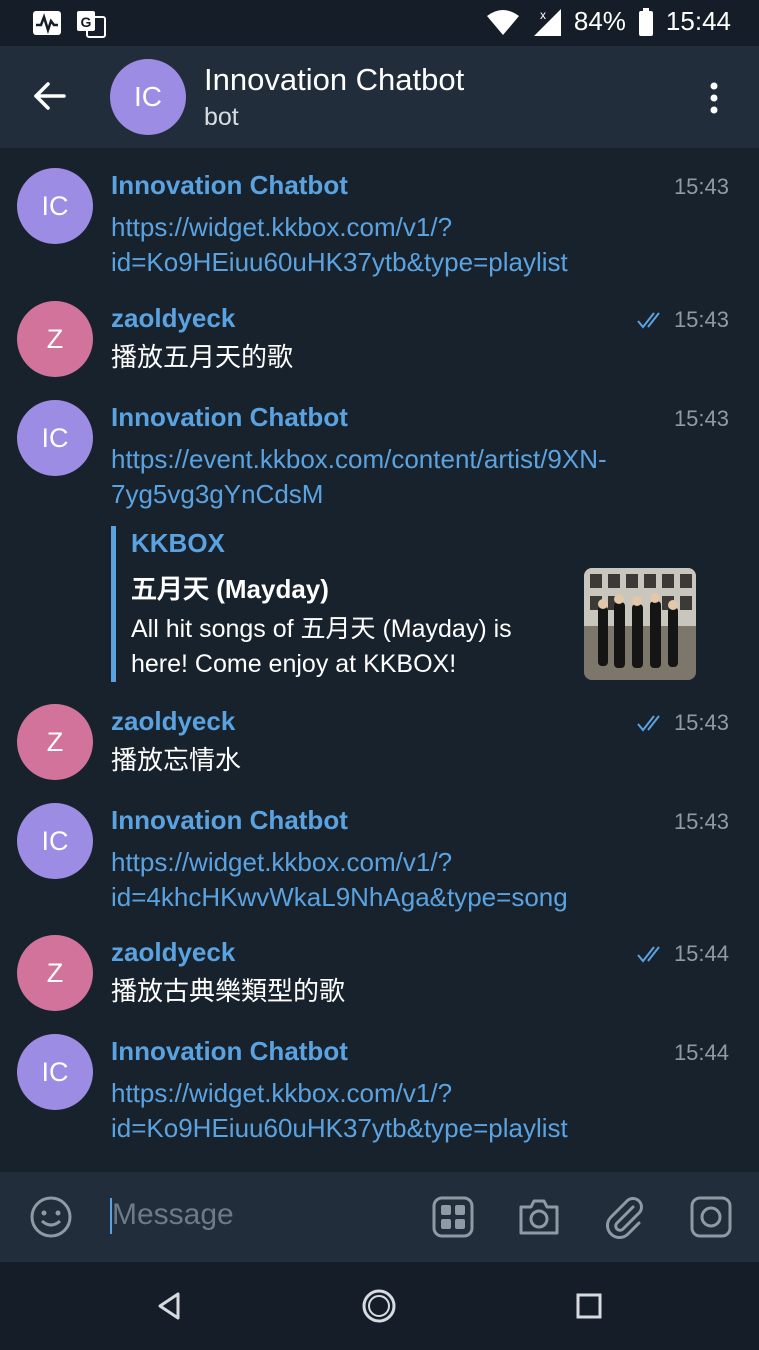 This screenshot has height=1350, width=759. I want to click on activity-icon, so click(47, 23).